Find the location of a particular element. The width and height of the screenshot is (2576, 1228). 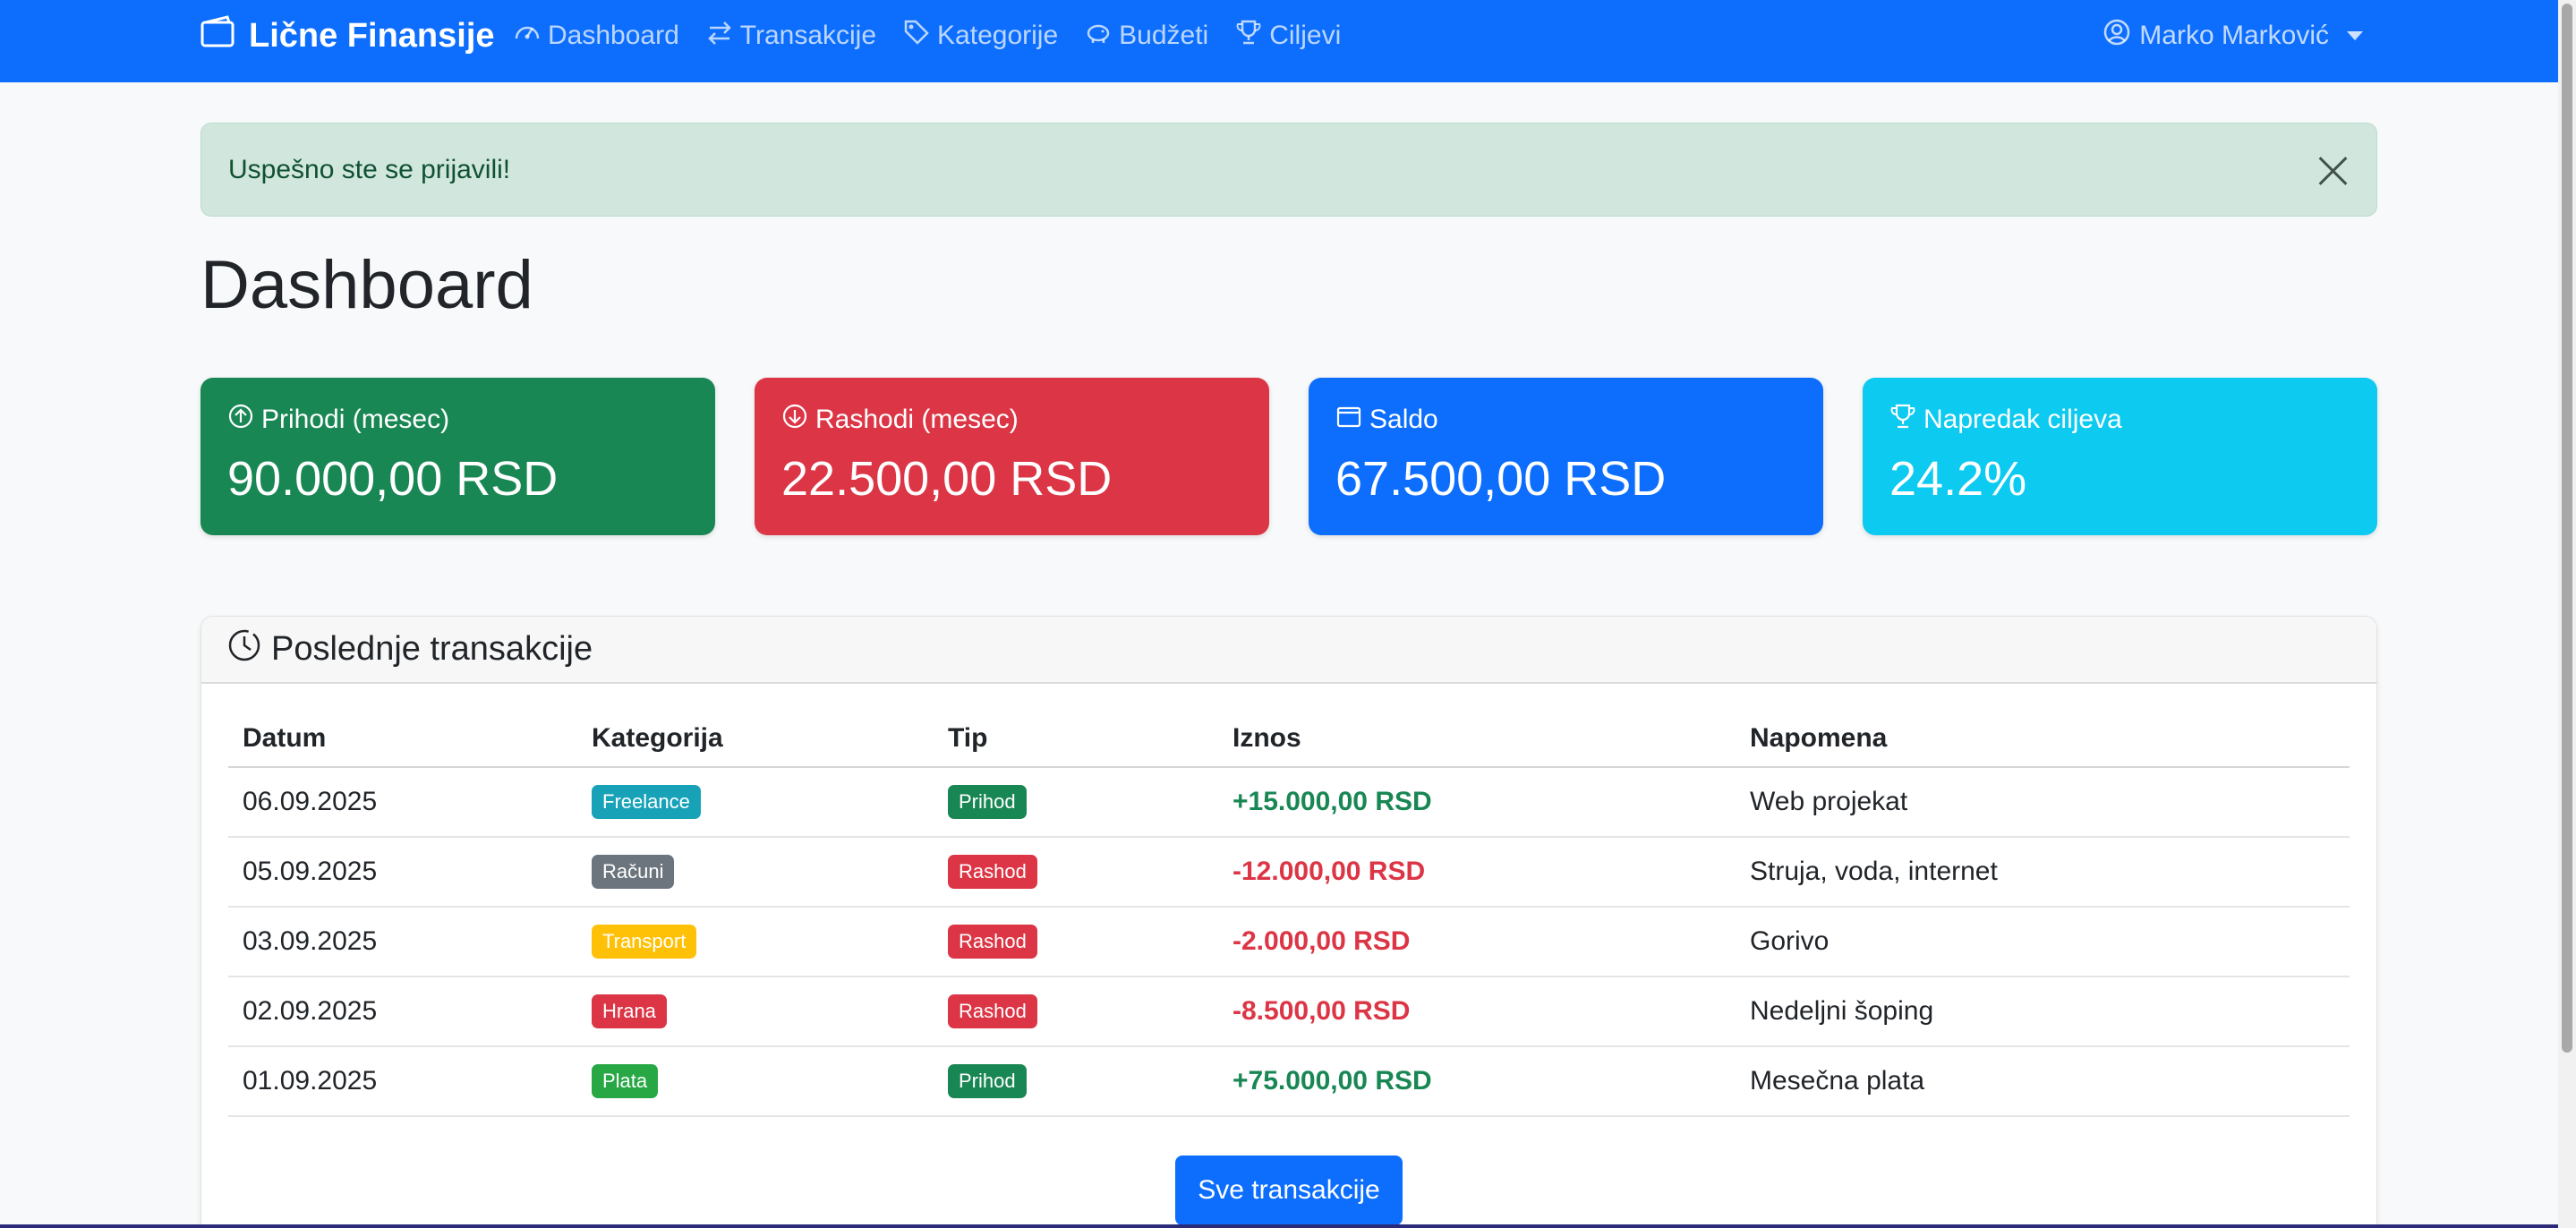

date-cell: 02.09.2025 is located at coordinates (402, 1011).